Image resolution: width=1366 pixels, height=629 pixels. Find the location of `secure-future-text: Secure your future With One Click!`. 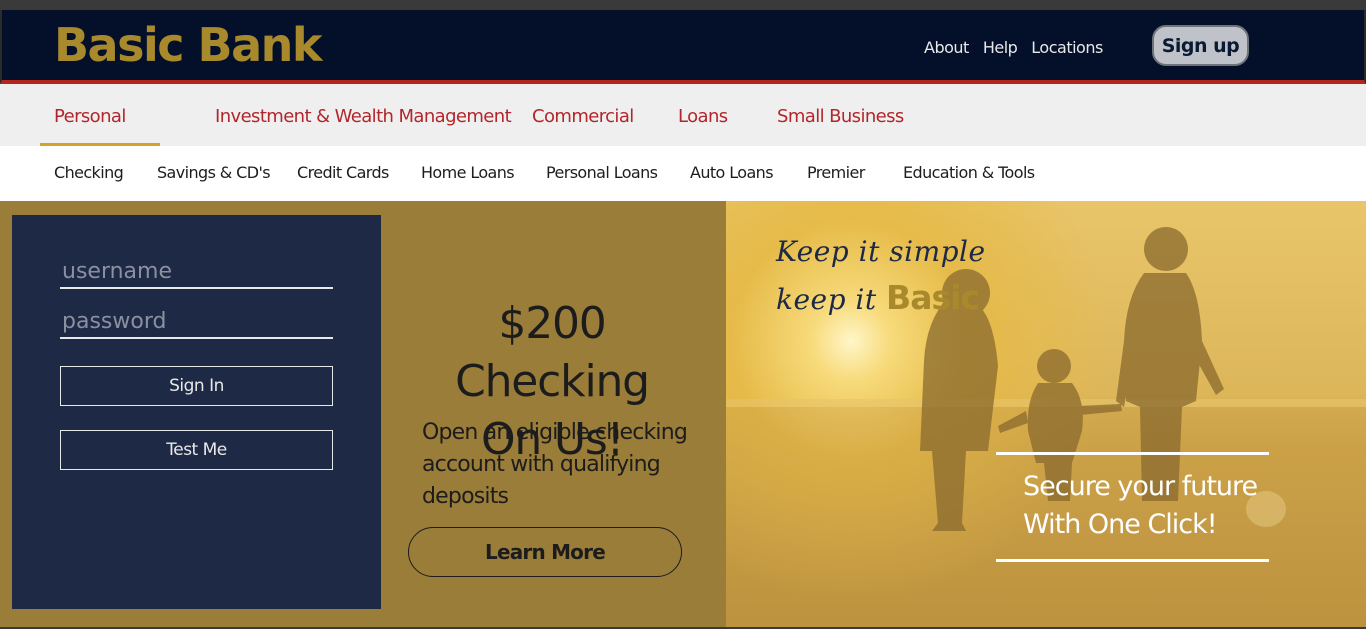

secure-future-text: Secure your future With One Click! is located at coordinates (1140, 506).